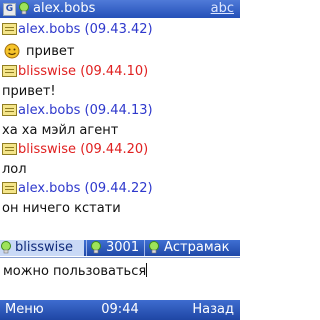  I want to click on message-text: он ничего кстати, so click(61, 208).